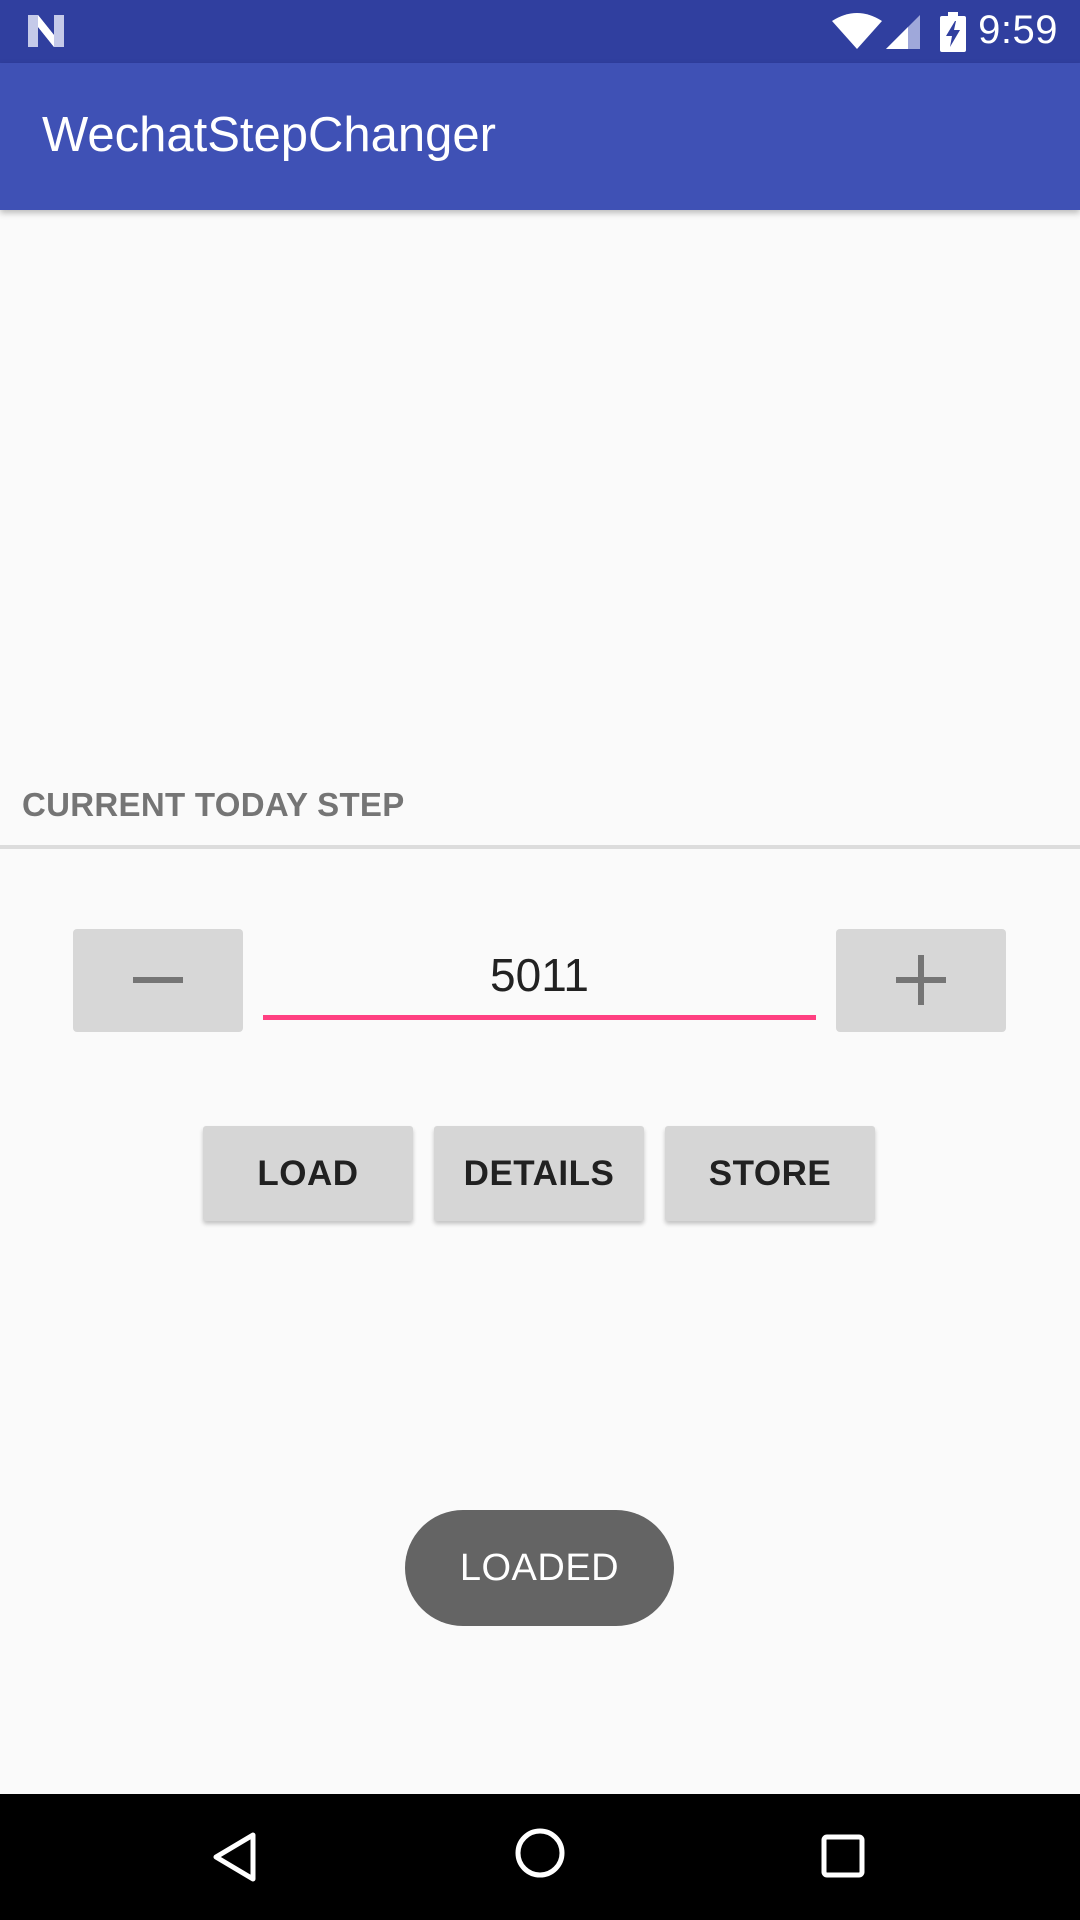  What do you see at coordinates (539, 975) in the screenshot?
I see `step-count-input` at bounding box center [539, 975].